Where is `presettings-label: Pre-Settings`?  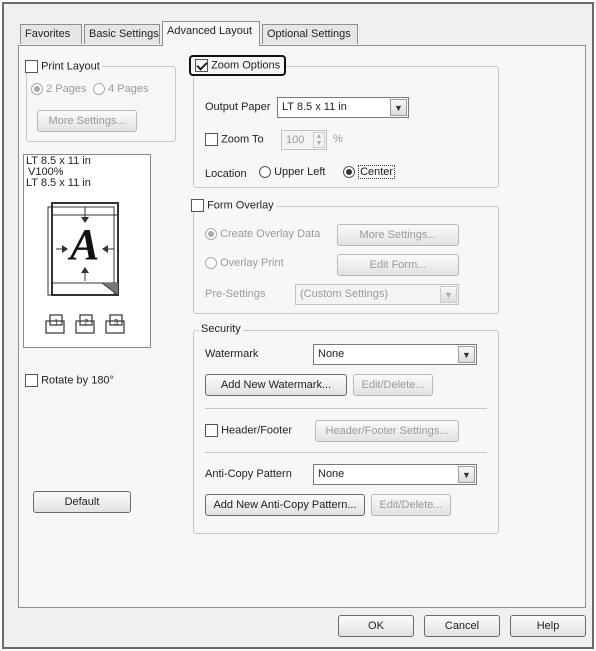
presettings-label: Pre-Settings is located at coordinates (235, 294).